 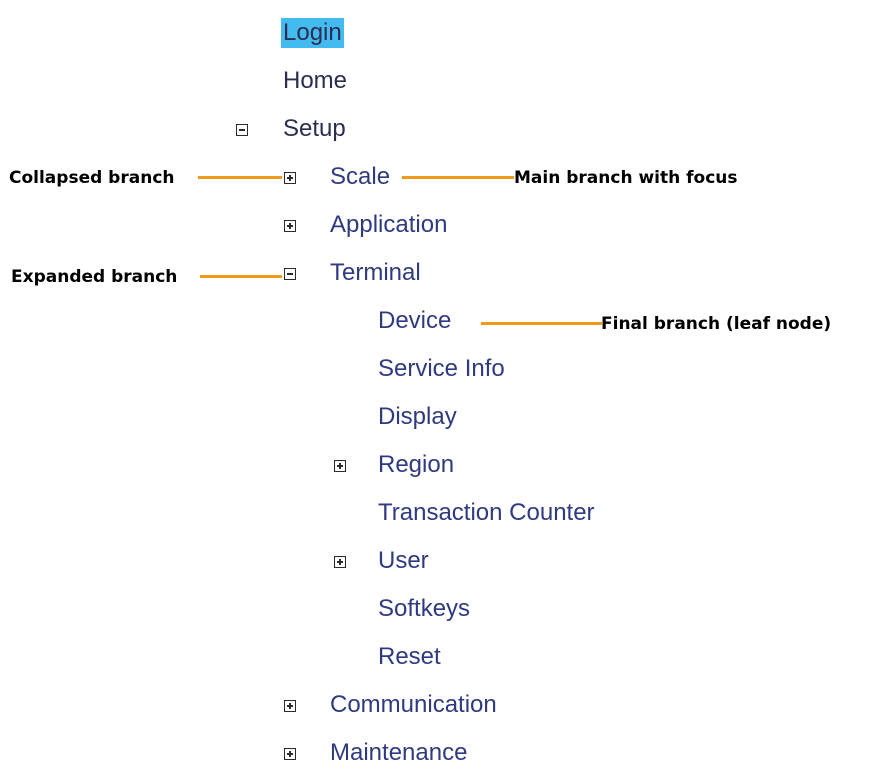 I want to click on callout-main-branch-focus: Main branch with focus, so click(x=626, y=178).